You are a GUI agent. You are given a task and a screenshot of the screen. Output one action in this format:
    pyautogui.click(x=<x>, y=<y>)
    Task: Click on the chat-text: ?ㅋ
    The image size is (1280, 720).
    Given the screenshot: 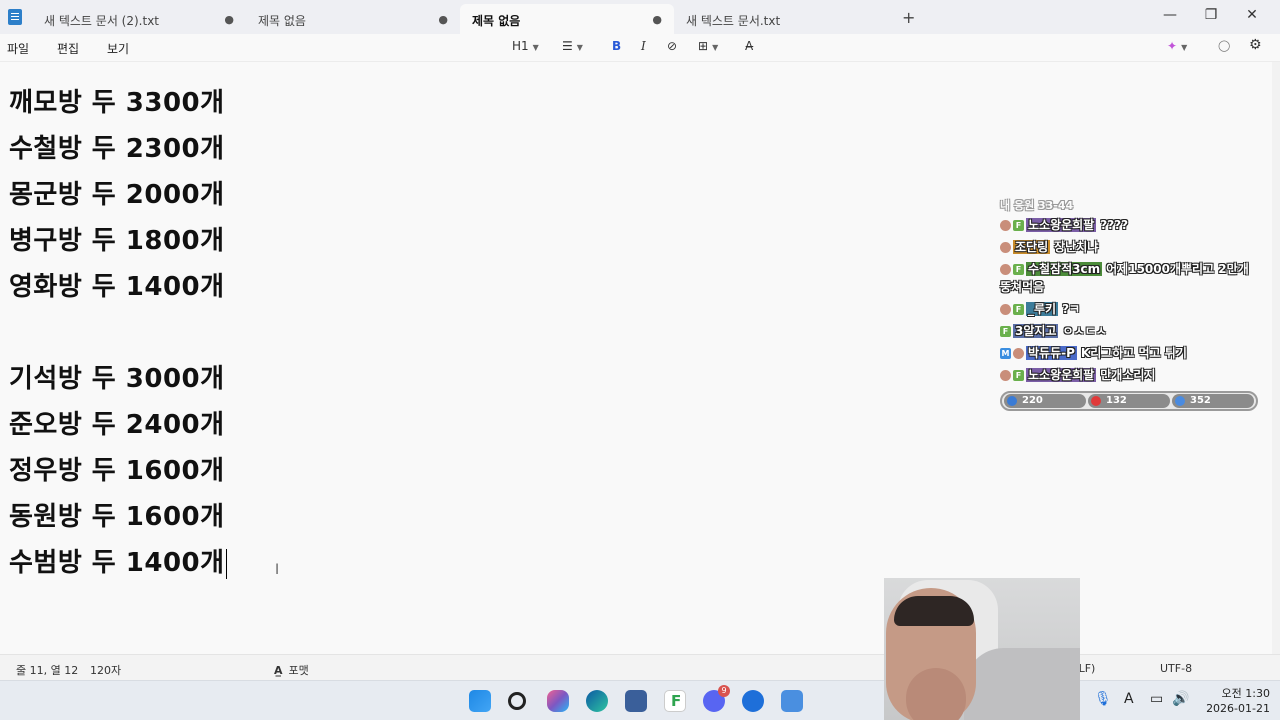 What is the action you would take?
    pyautogui.click(x=1071, y=309)
    